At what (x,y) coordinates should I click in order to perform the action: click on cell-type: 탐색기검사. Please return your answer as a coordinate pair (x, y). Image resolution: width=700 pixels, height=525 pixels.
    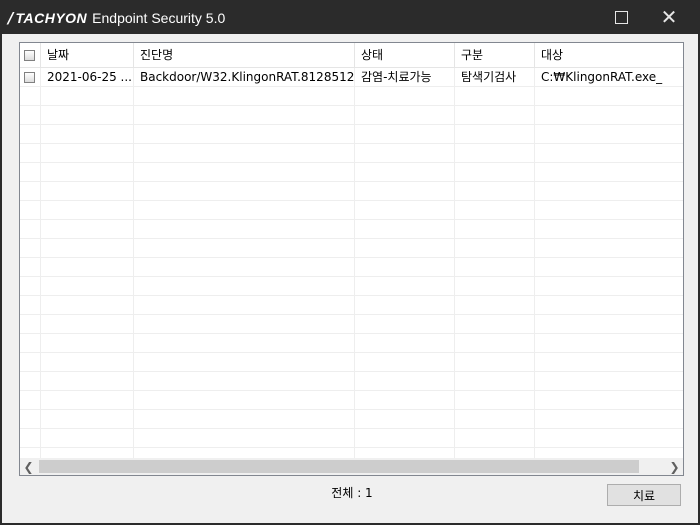
    Looking at the image, I should click on (495, 77).